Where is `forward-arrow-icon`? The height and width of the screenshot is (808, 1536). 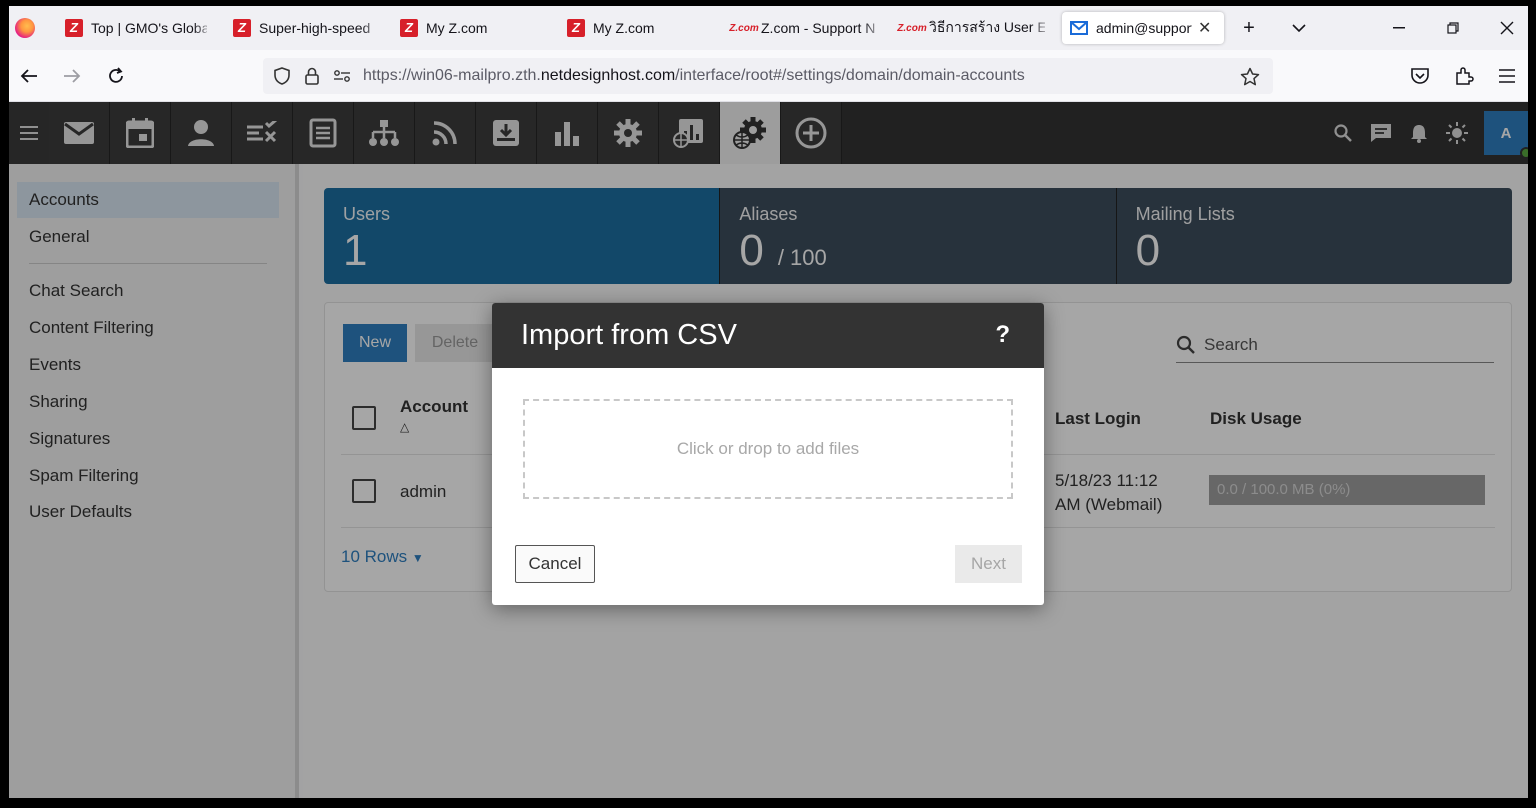 forward-arrow-icon is located at coordinates (72, 76).